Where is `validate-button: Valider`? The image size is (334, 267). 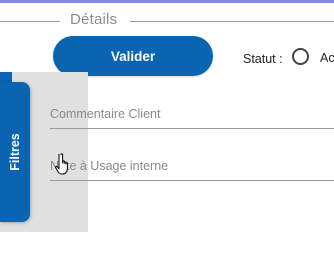 validate-button: Valider is located at coordinates (133, 56).